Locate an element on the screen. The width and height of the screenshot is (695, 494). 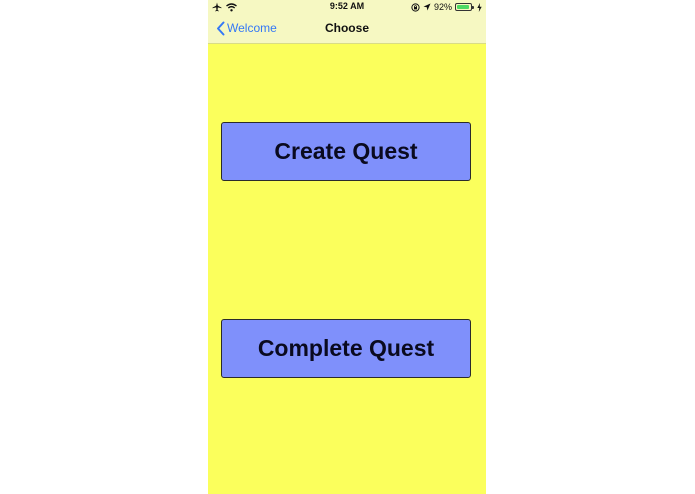
status-right-group: 92% is located at coordinates (446, 7).